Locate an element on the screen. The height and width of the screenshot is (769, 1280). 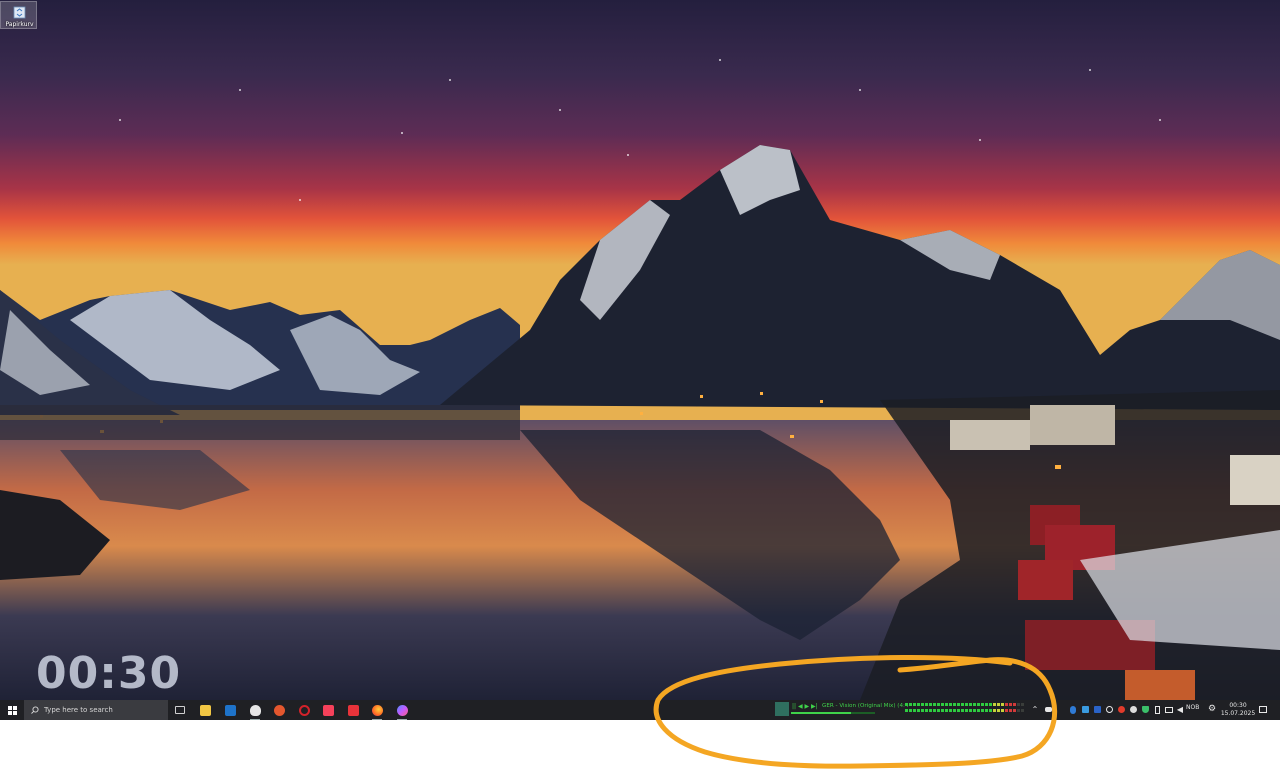
taskbar-app-alienware is located at coordinates (255, 711).